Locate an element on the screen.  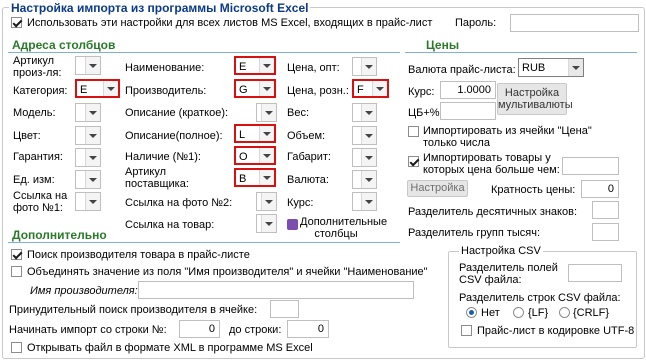
name-select: E is located at coordinates (255, 65).